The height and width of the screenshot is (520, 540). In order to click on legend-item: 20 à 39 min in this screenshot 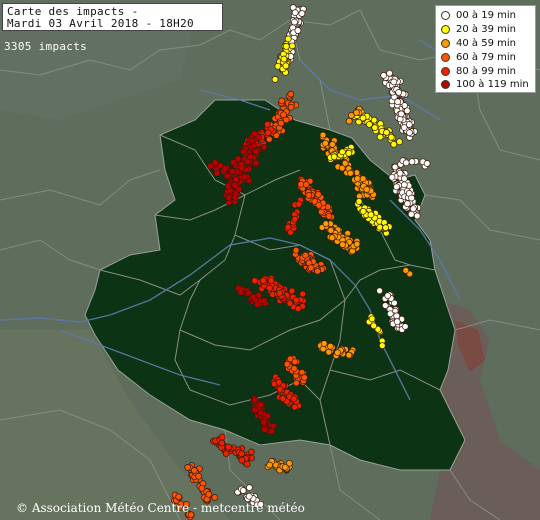, I will do `click(486, 30)`.